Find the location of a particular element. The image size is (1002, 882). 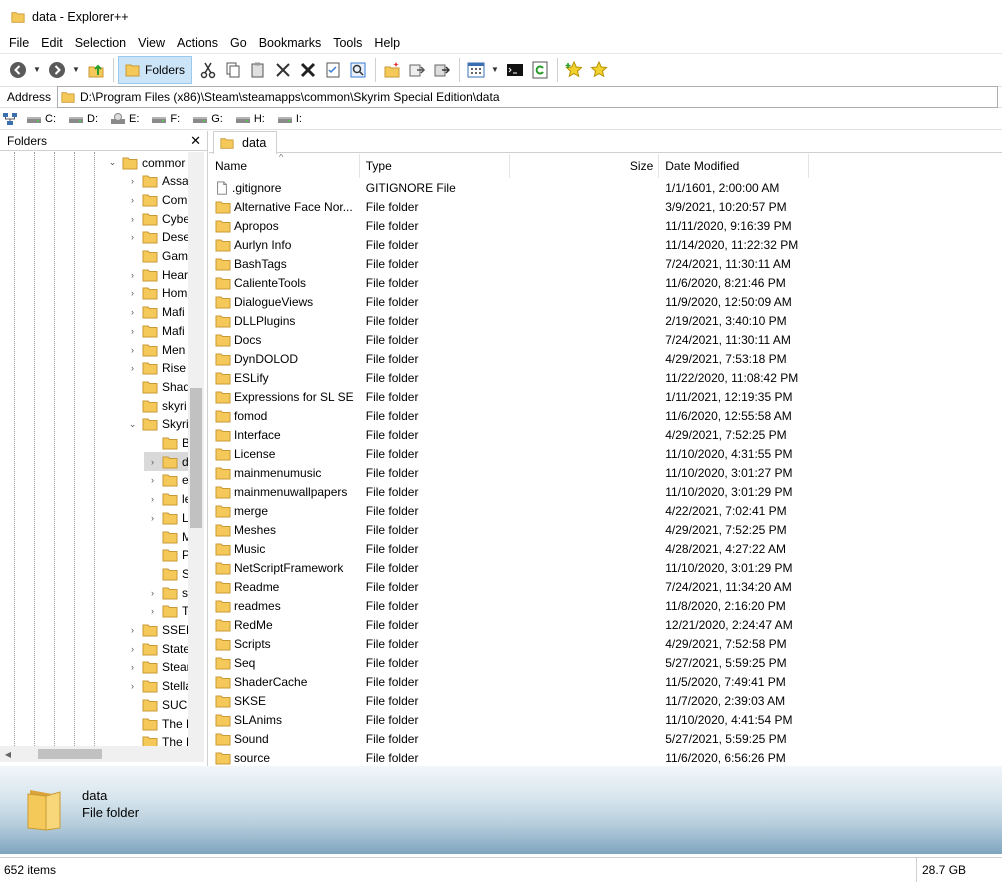

search-button is located at coordinates (358, 70).